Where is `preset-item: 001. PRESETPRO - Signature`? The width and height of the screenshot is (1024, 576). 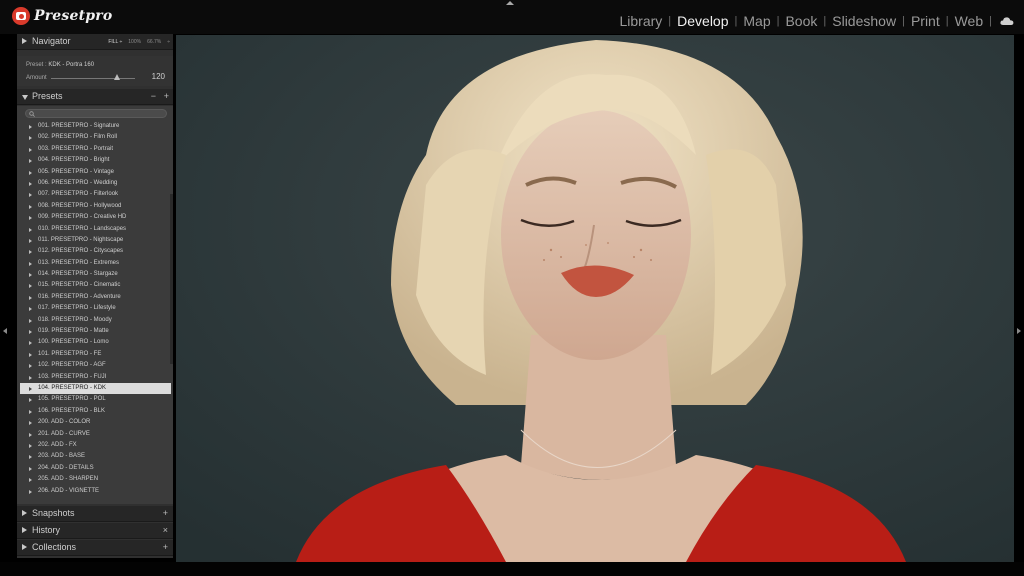
preset-item: 001. PRESETPRO - Signature is located at coordinates (95, 126).